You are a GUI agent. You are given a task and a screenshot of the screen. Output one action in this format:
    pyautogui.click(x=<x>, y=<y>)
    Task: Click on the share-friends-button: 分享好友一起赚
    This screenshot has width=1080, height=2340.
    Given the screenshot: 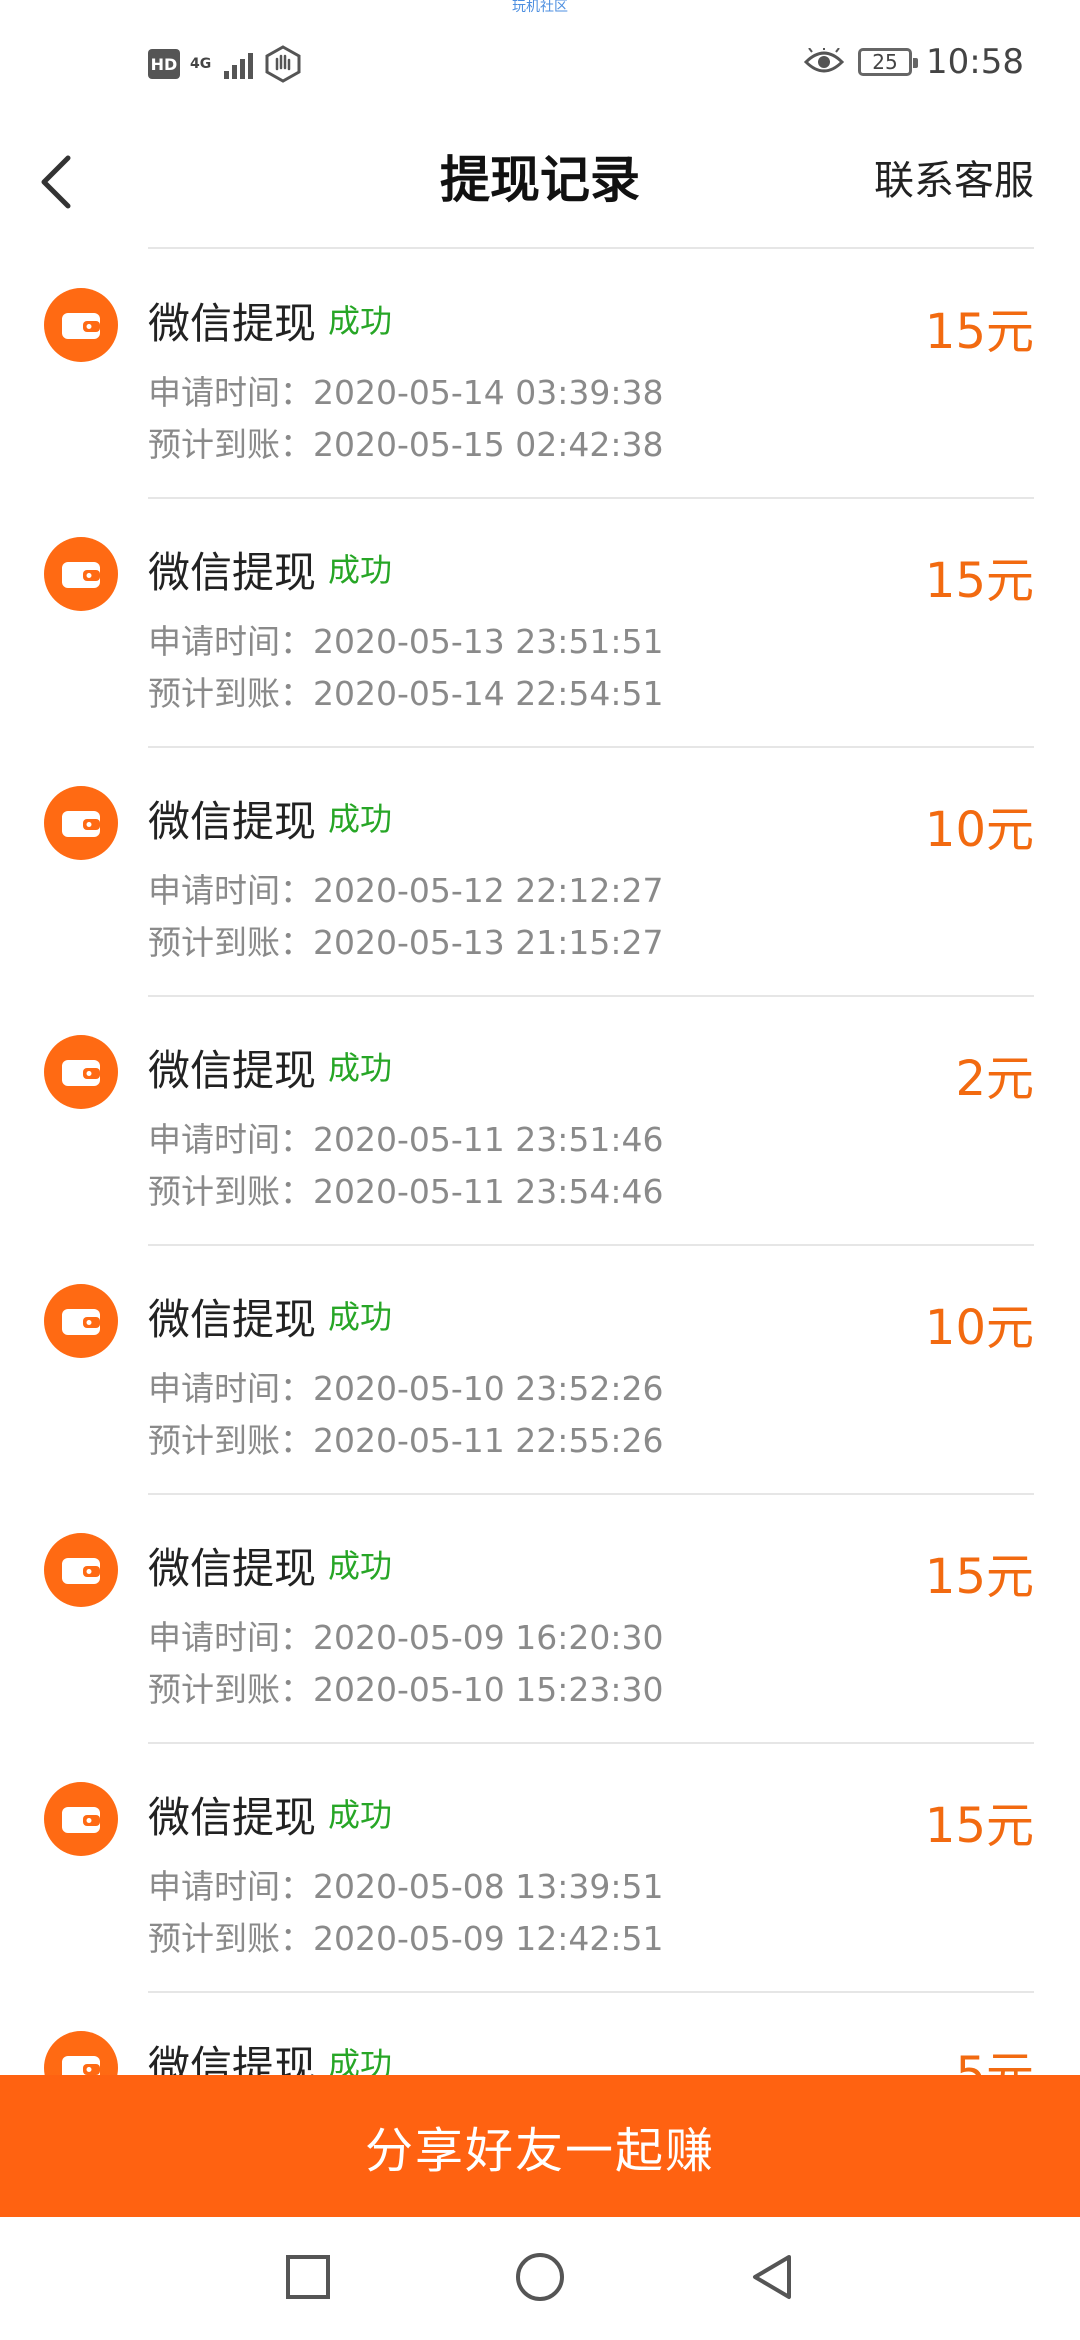 What is the action you would take?
    pyautogui.click(x=540, y=2146)
    